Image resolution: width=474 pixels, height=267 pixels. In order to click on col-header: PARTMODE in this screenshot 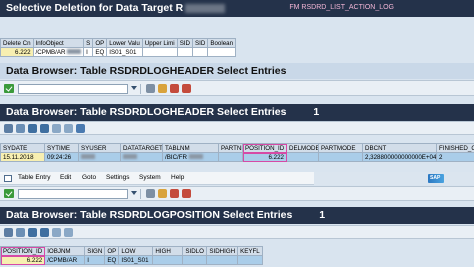, I will do `click(340, 148)`.